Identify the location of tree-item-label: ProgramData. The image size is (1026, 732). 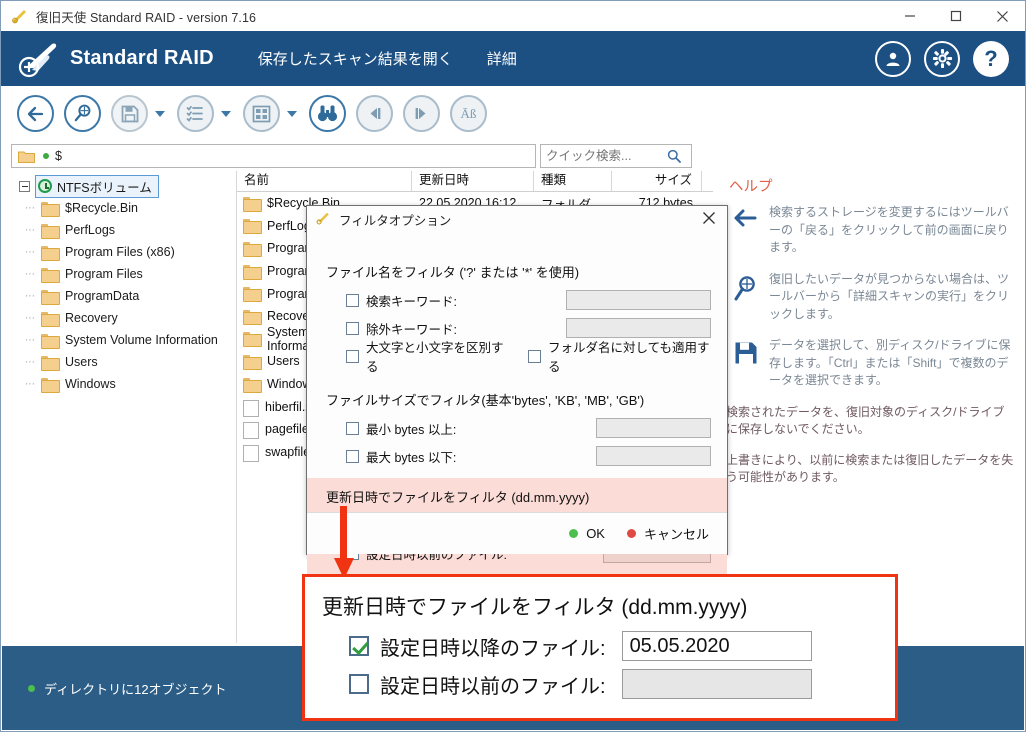
(102, 296).